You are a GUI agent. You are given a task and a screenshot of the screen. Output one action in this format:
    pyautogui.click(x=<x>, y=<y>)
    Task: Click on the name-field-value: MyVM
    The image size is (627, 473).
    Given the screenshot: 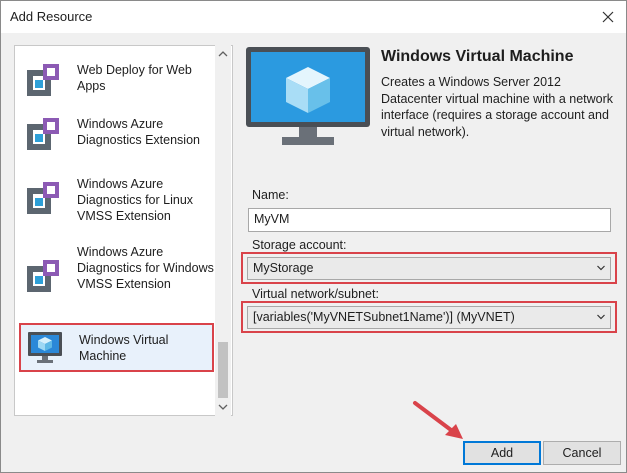 What is the action you would take?
    pyautogui.click(x=272, y=219)
    